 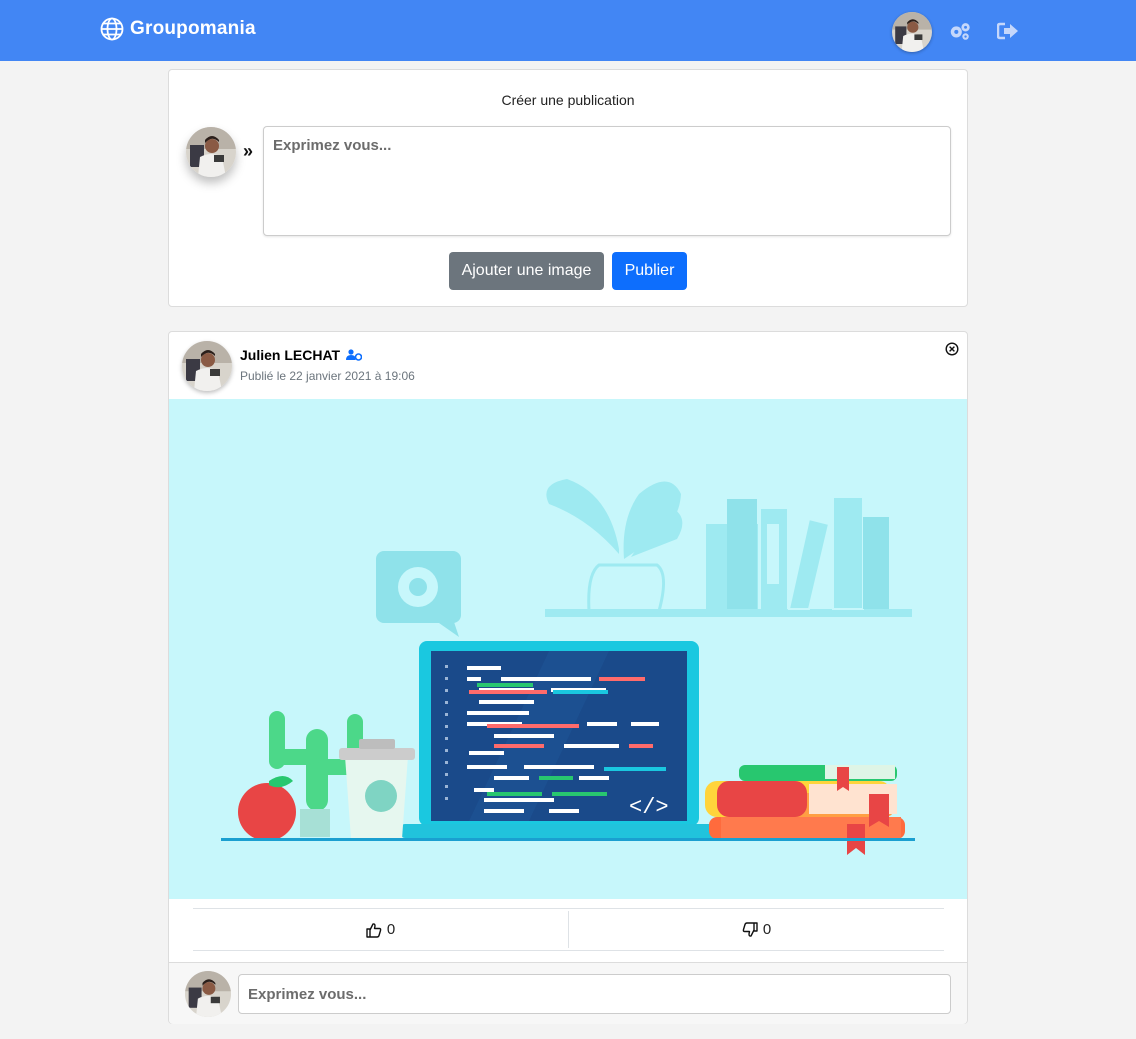 I want to click on dislike-count: 0, so click(x=767, y=929).